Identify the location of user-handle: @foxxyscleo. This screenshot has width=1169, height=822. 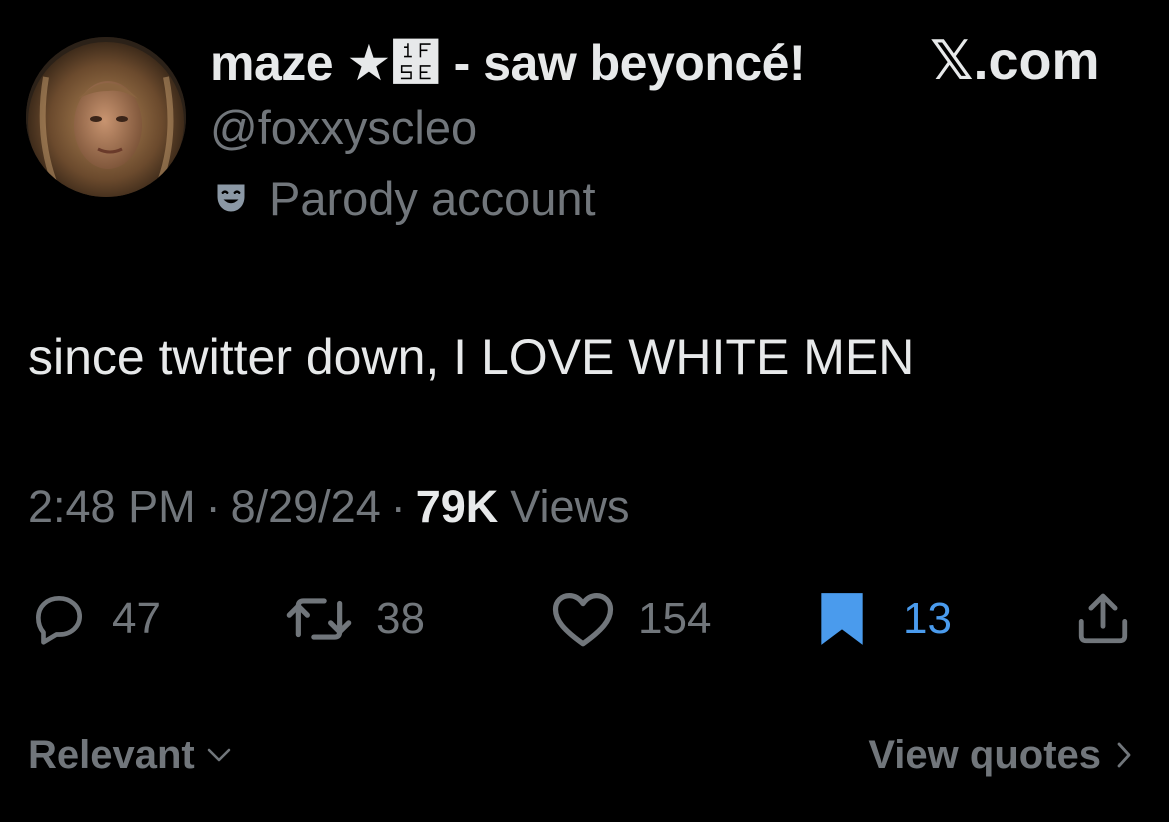
(343, 128).